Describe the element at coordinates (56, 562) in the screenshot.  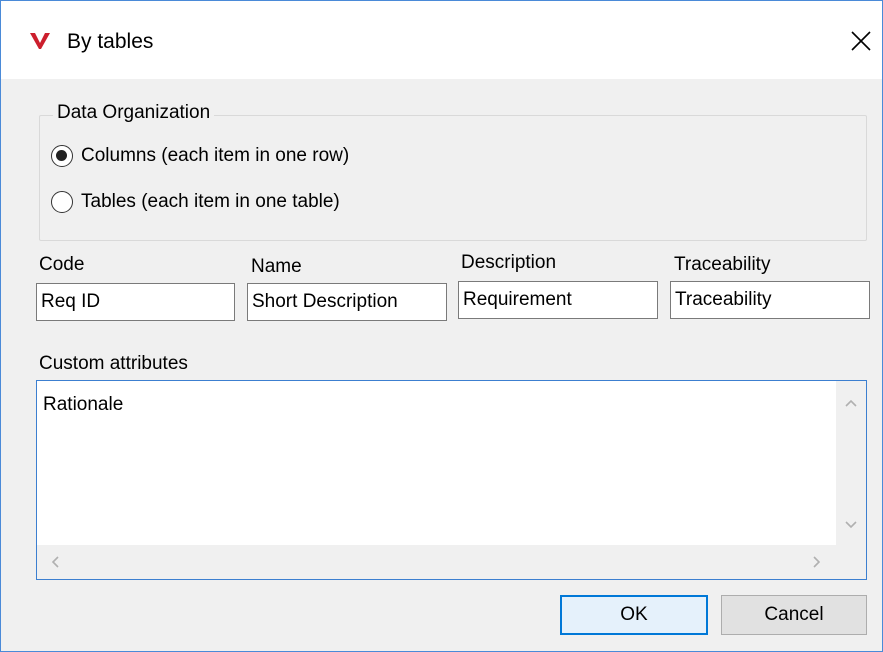
I see `scroll-left-icon` at that location.